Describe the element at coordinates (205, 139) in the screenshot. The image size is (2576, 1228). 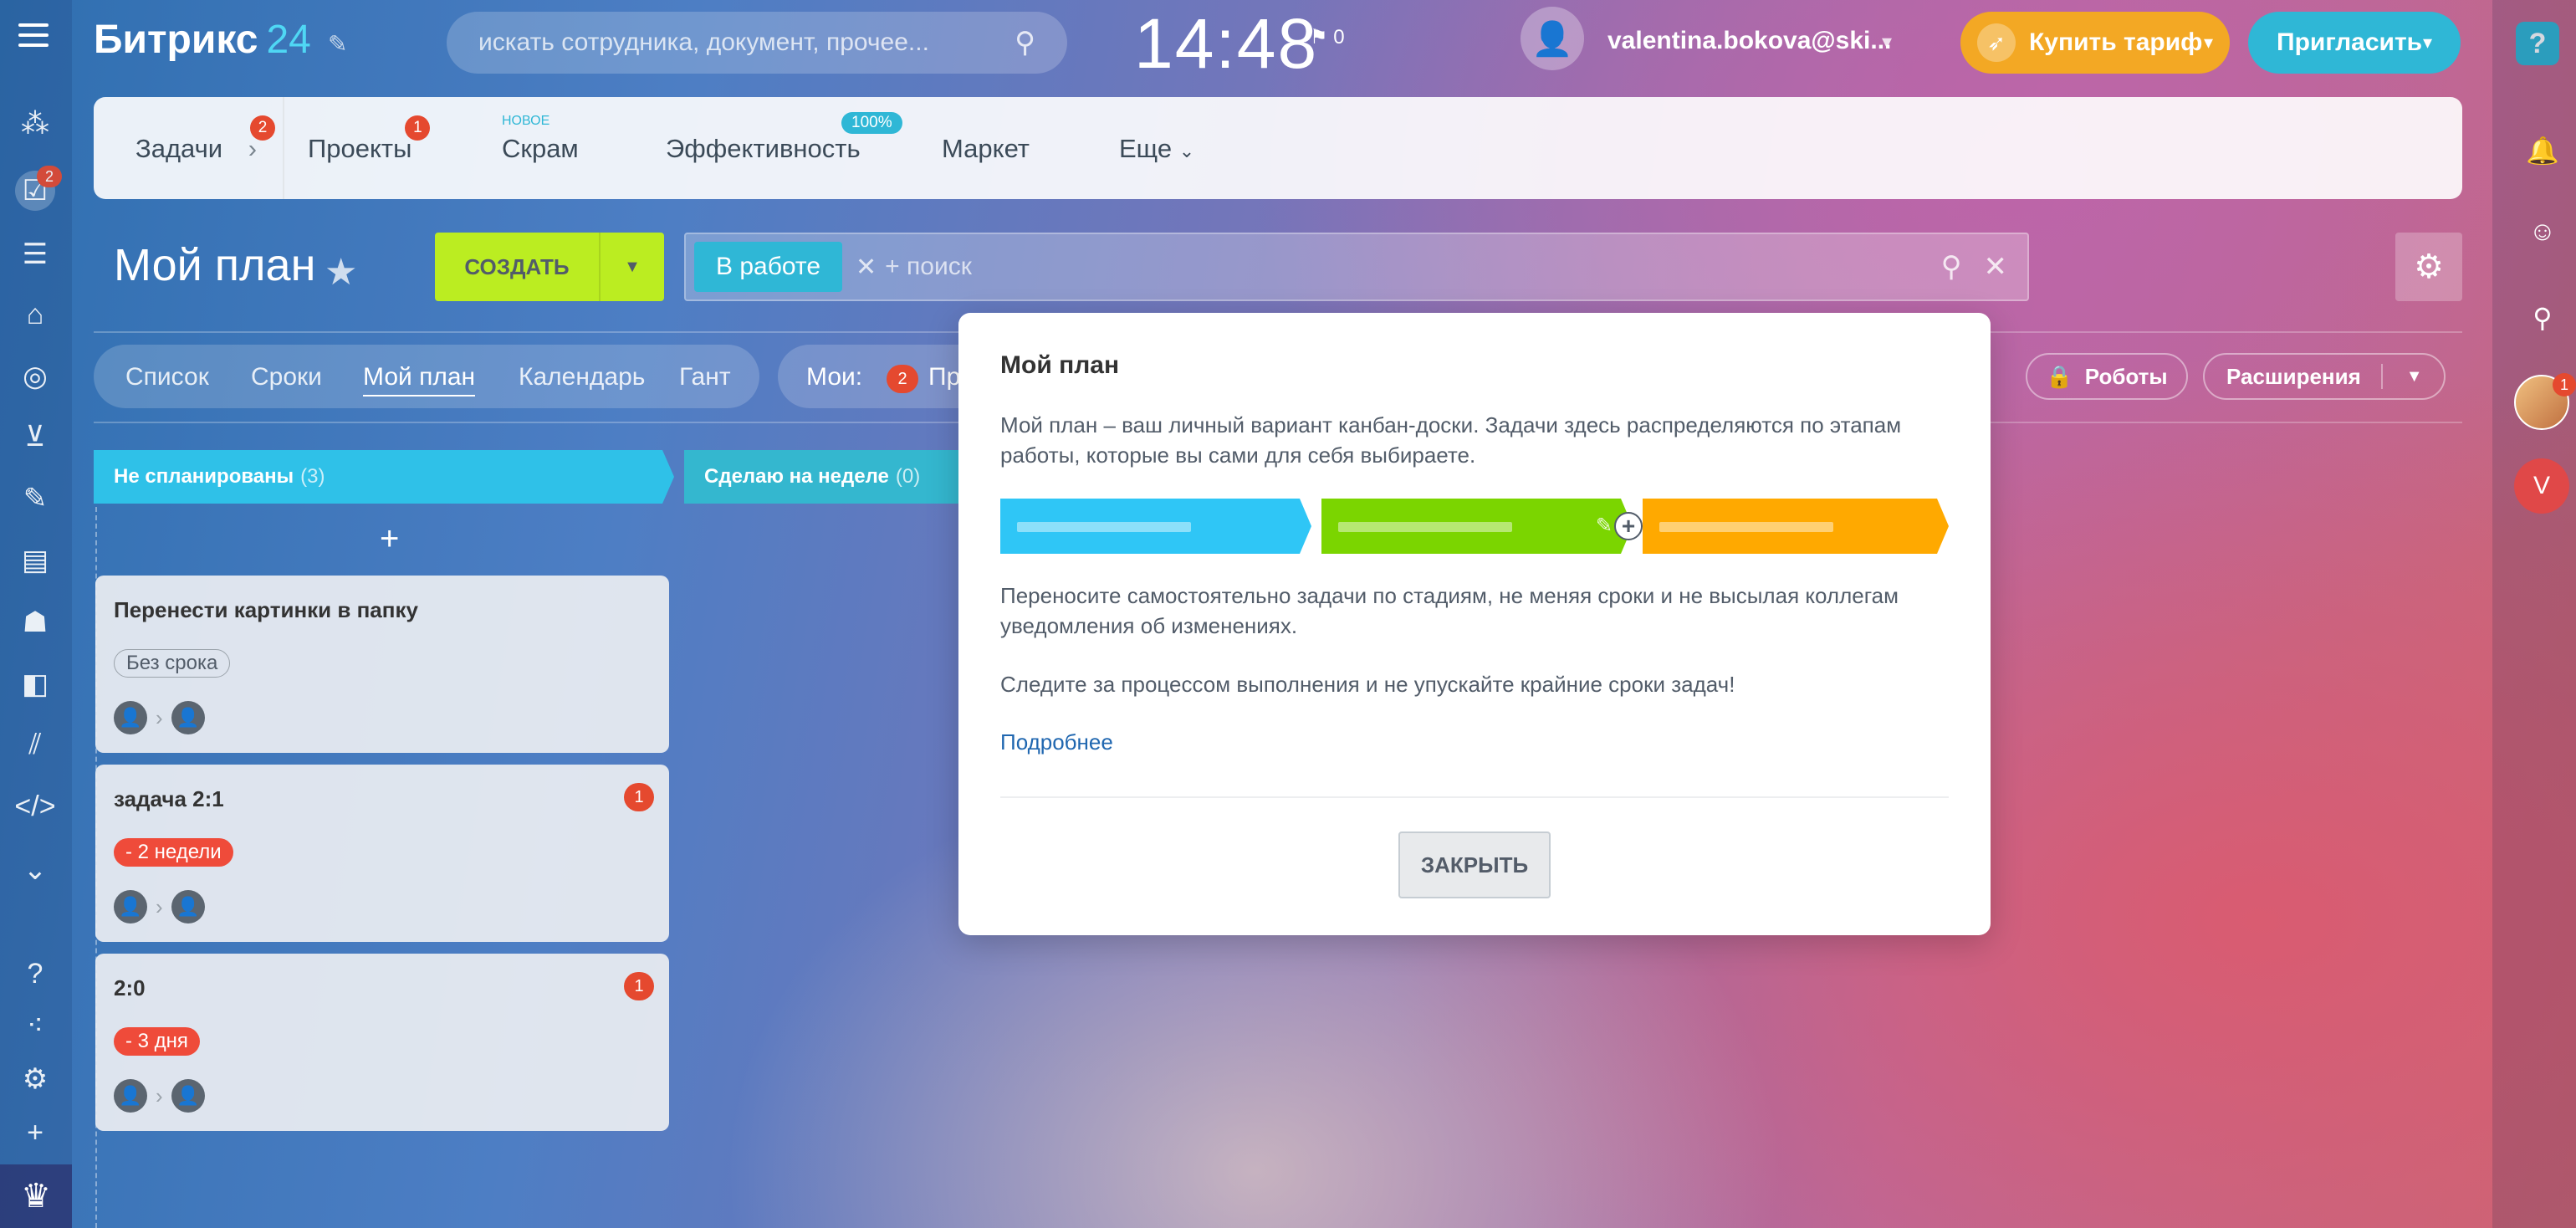
I see `nav-tasks: Задачи 2 ›` at that location.